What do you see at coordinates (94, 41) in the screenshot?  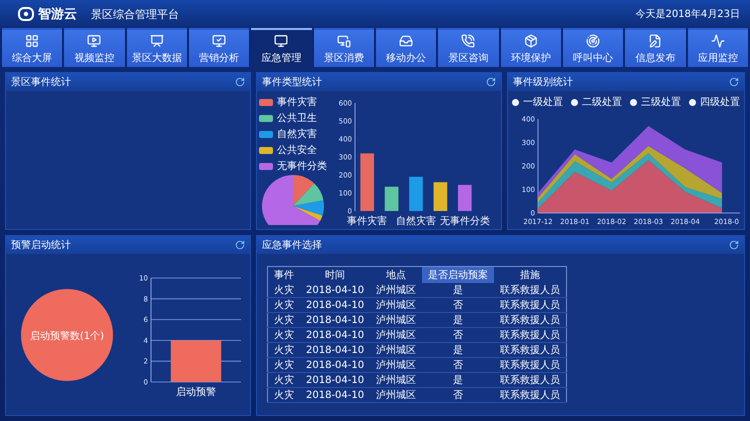 I see `monitor-play-icon` at bounding box center [94, 41].